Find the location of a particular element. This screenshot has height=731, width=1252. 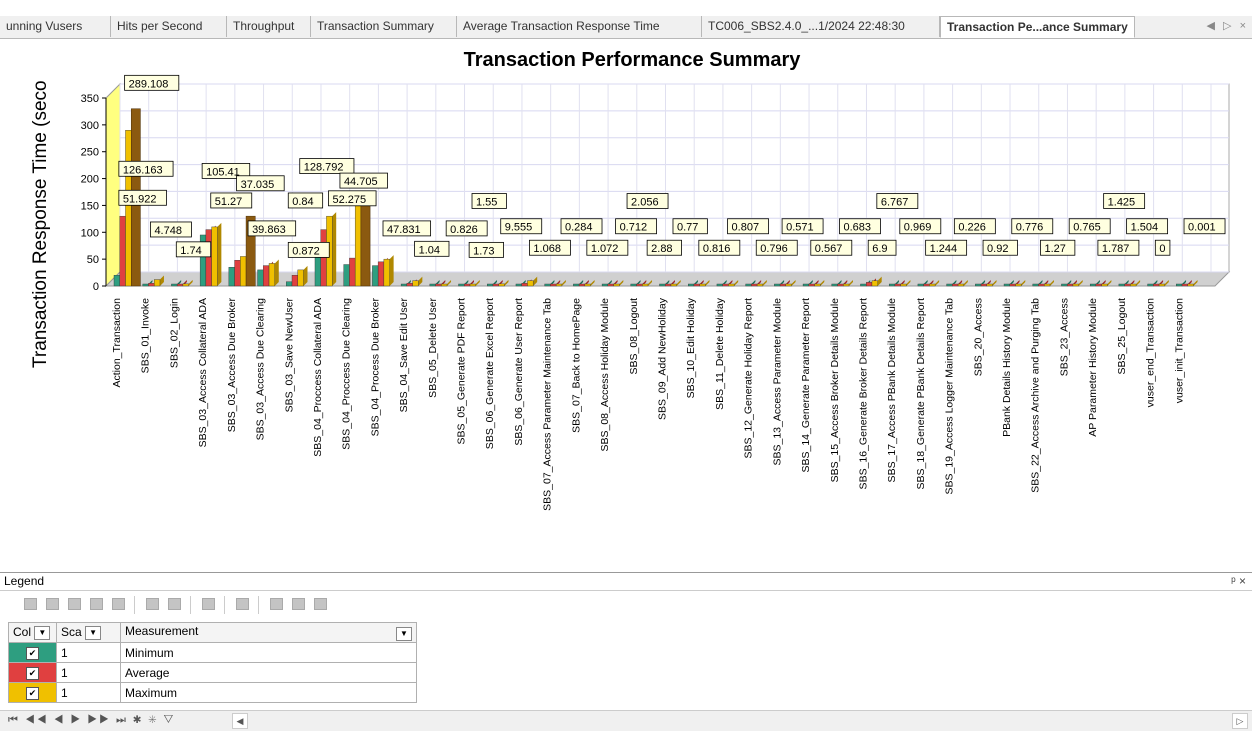

data-label: 0.92 is located at coordinates (997, 249).